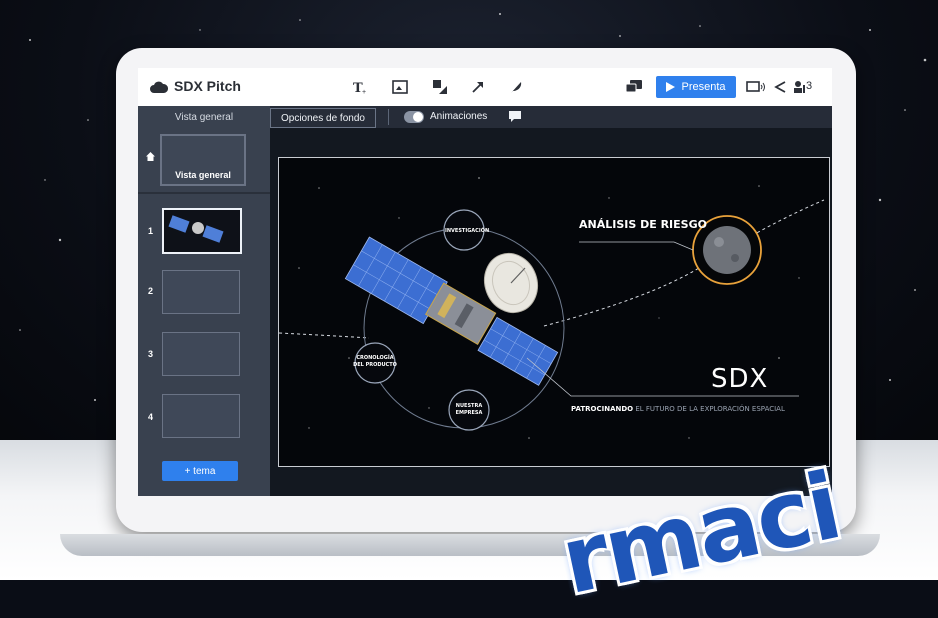  I want to click on sidebar-divider, so click(204, 193).